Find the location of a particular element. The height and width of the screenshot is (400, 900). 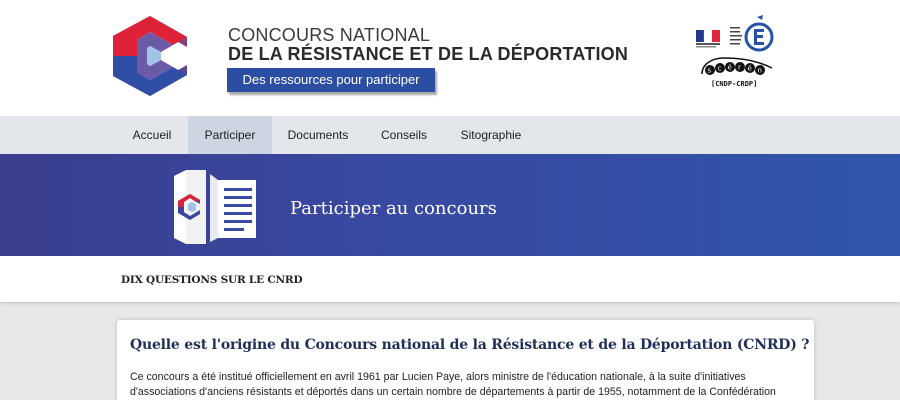

nav-item-accueil: Accueil is located at coordinates (152, 135).